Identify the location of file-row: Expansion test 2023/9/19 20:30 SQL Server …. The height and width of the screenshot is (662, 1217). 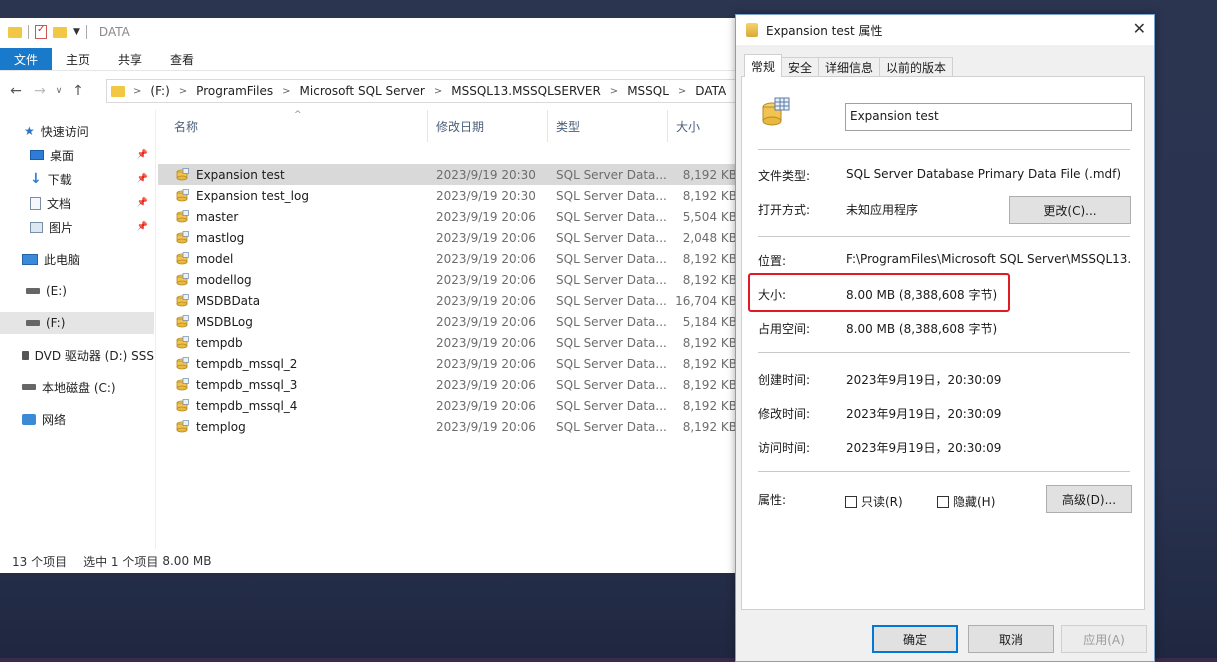
(447, 174).